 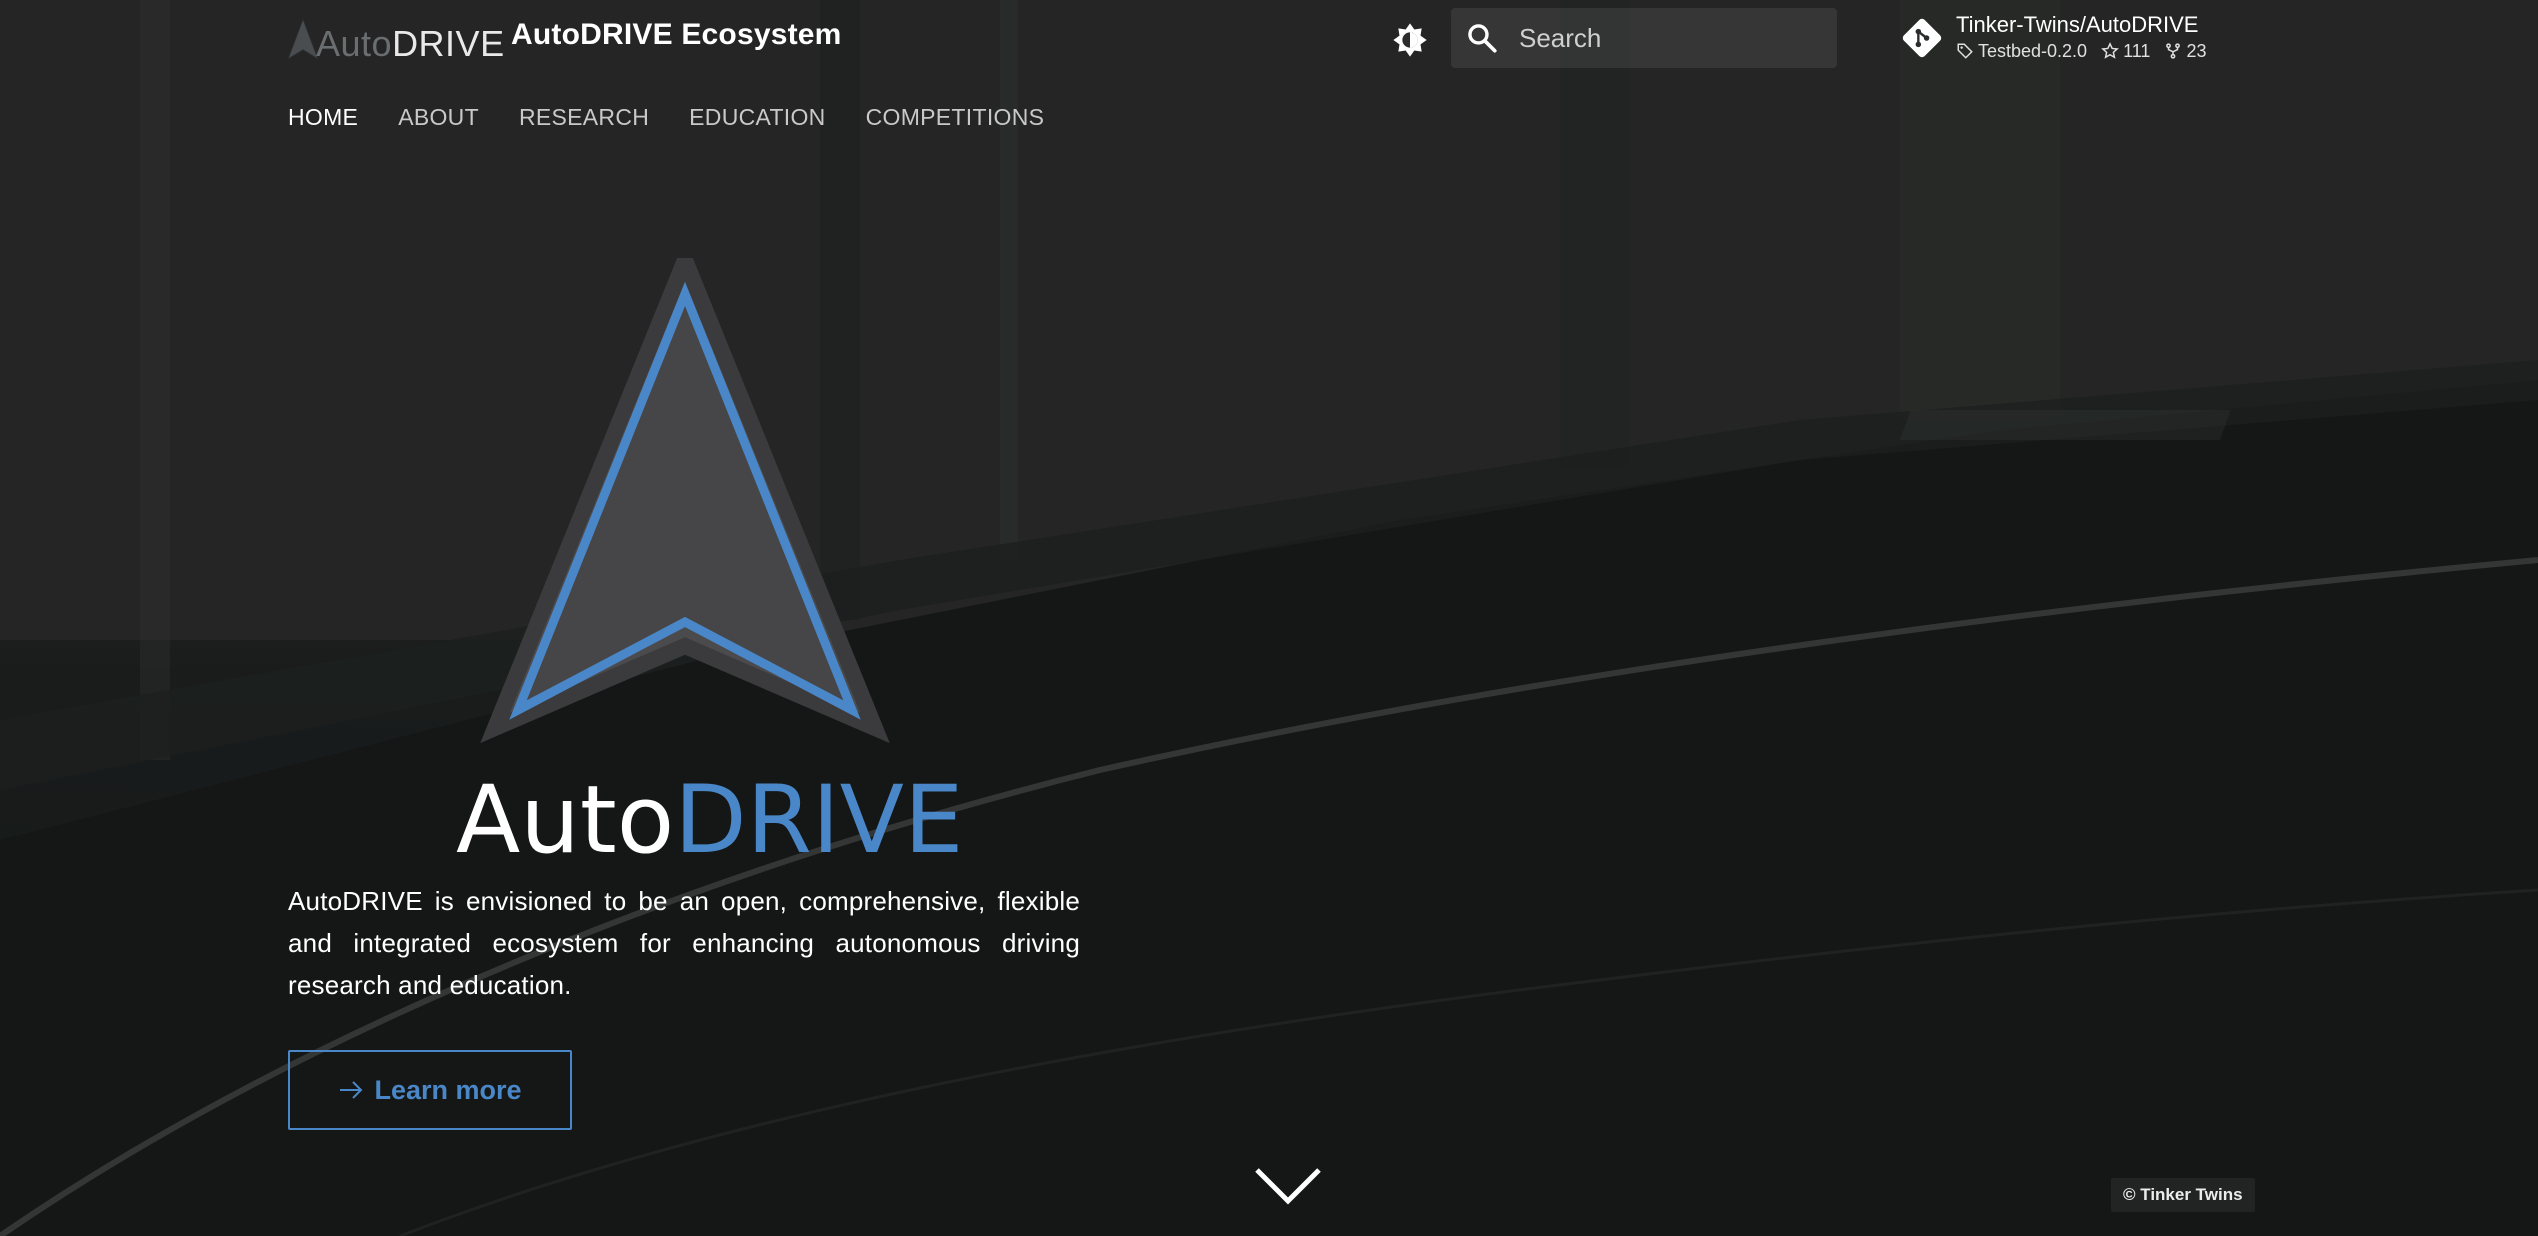 I want to click on hero-wordmark-auto: Auto, so click(x=565, y=820).